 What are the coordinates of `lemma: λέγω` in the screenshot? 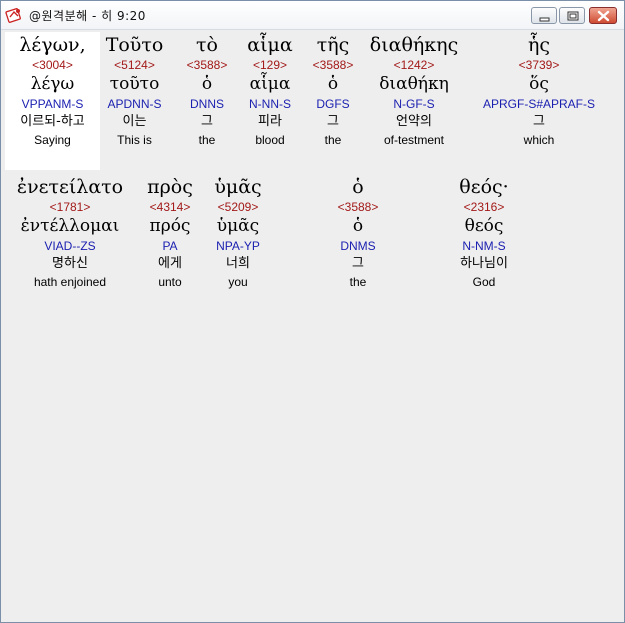 It's located at (52, 84).